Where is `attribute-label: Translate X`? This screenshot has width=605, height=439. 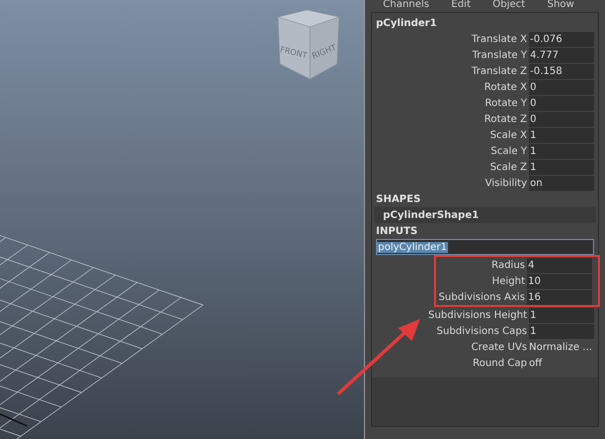
attribute-label: Translate X is located at coordinates (499, 39).